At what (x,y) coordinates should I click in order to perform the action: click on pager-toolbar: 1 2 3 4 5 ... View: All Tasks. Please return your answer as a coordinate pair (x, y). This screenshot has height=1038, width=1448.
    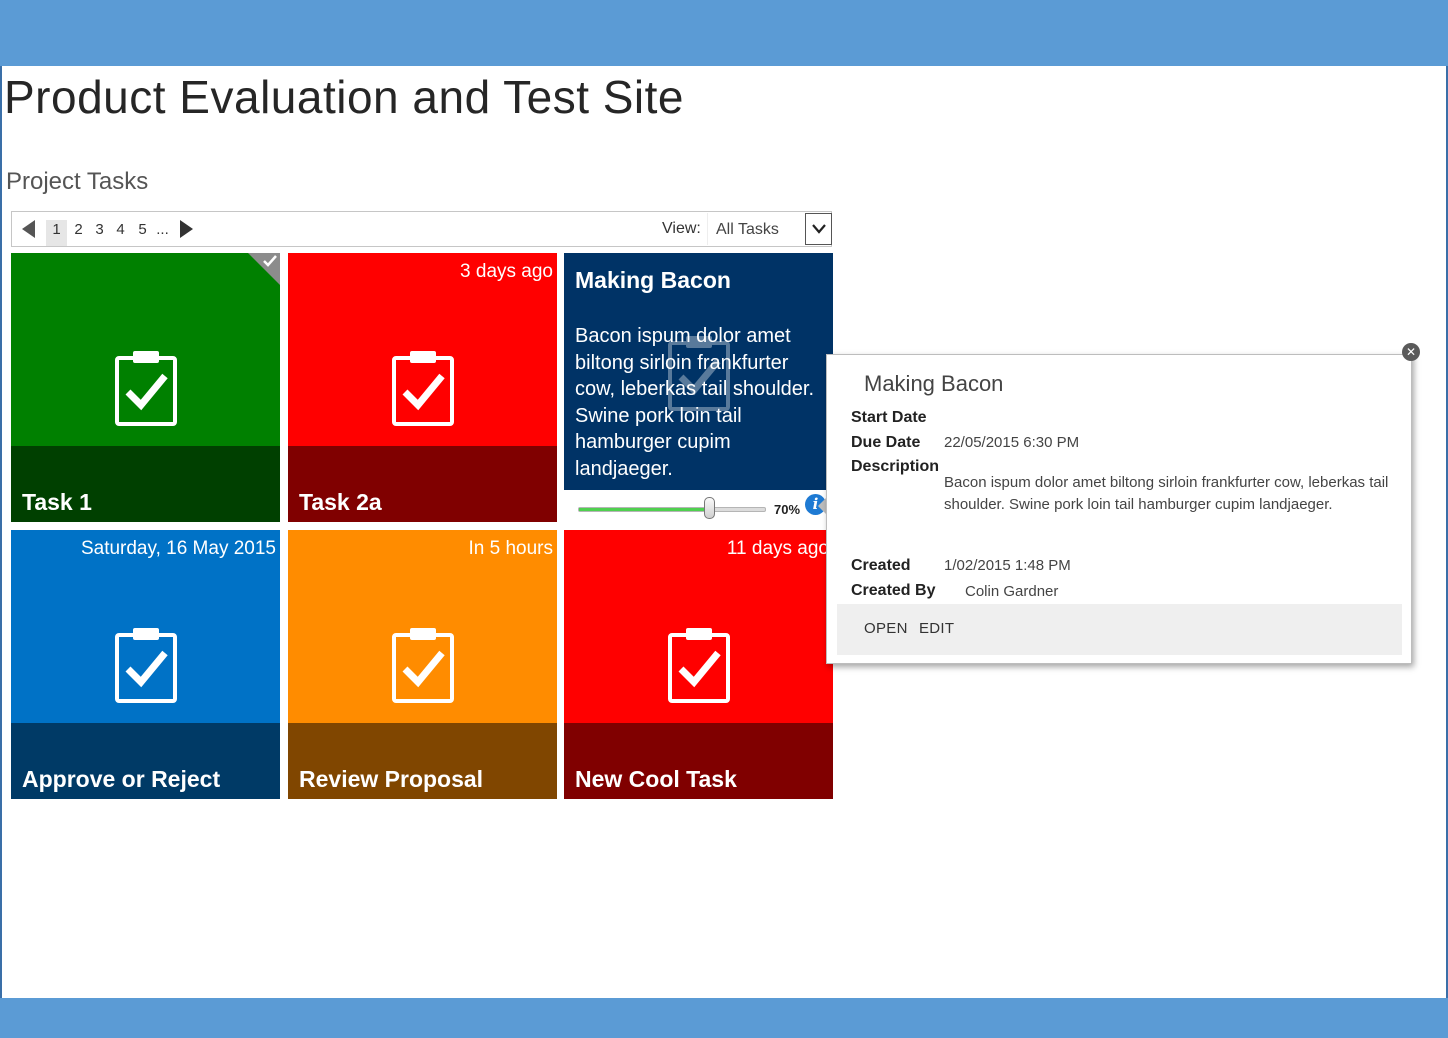
    Looking at the image, I should click on (421, 229).